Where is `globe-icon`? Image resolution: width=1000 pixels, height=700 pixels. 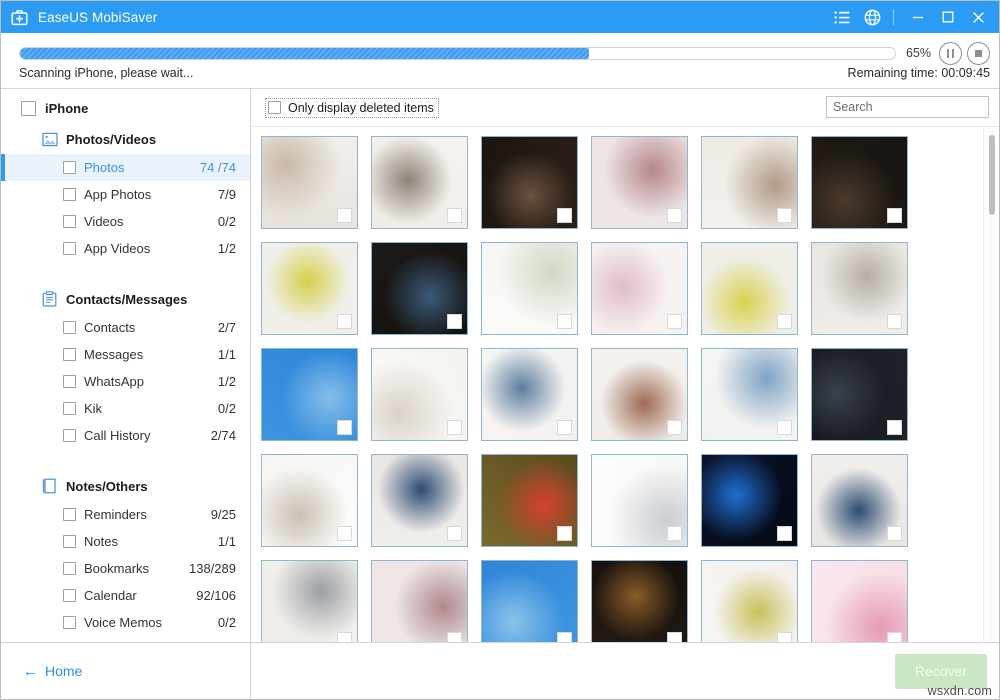
globe-icon is located at coordinates (872, 17).